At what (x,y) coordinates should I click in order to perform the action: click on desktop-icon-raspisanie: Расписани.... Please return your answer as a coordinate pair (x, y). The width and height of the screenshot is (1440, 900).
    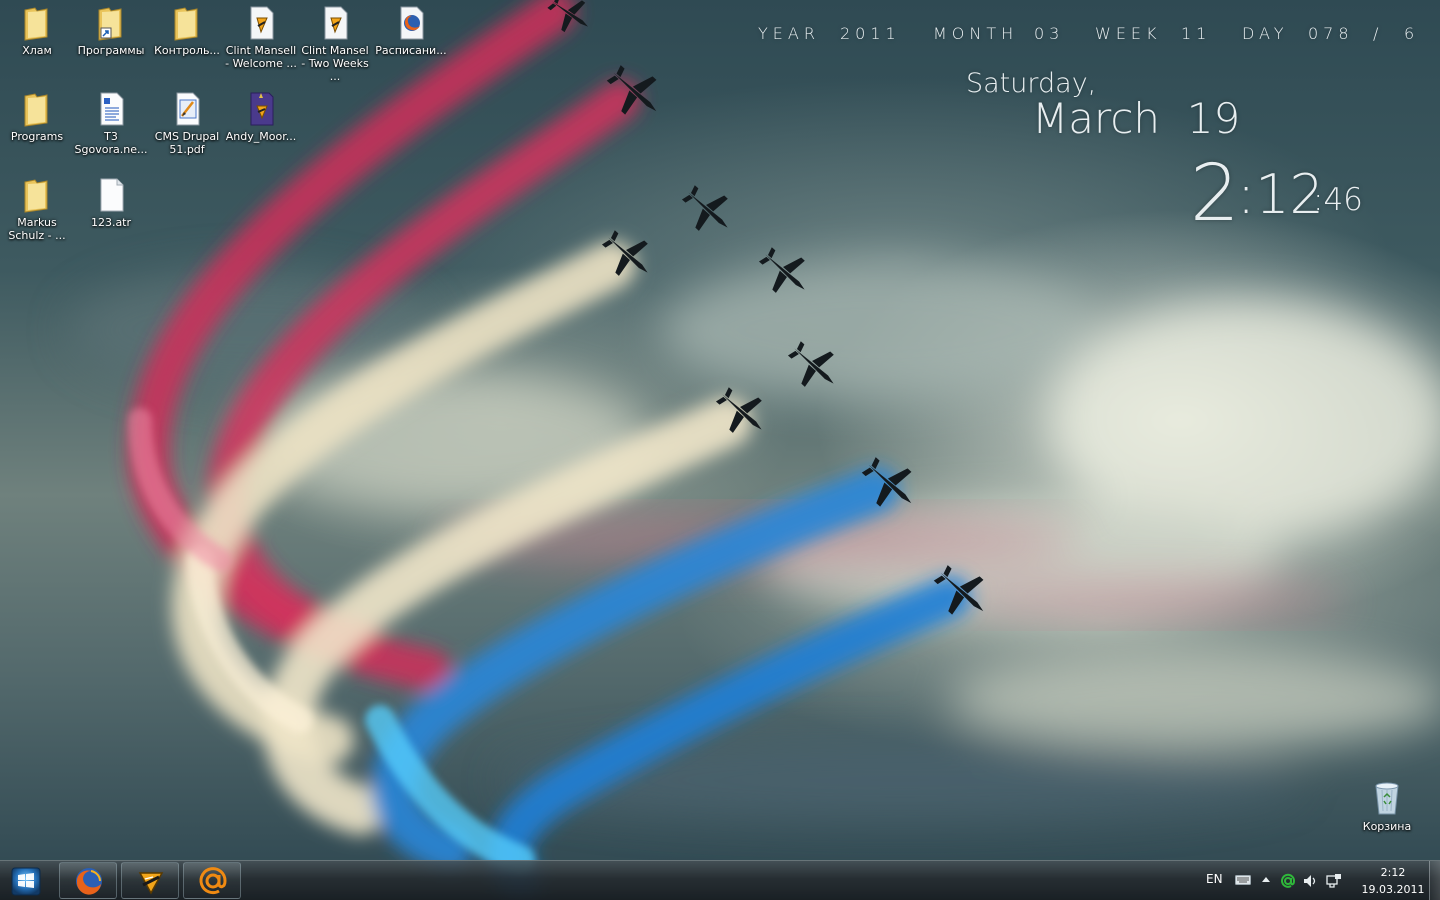
    Looking at the image, I should click on (411, 30).